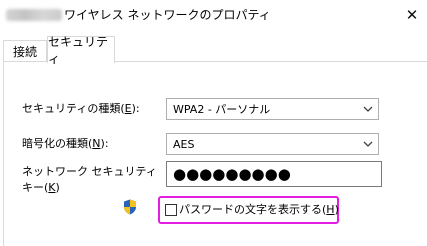 This screenshot has width=427, height=246. What do you see at coordinates (213, 48) in the screenshot?
I see `tab-strip: 接続 セキュリティ` at bounding box center [213, 48].